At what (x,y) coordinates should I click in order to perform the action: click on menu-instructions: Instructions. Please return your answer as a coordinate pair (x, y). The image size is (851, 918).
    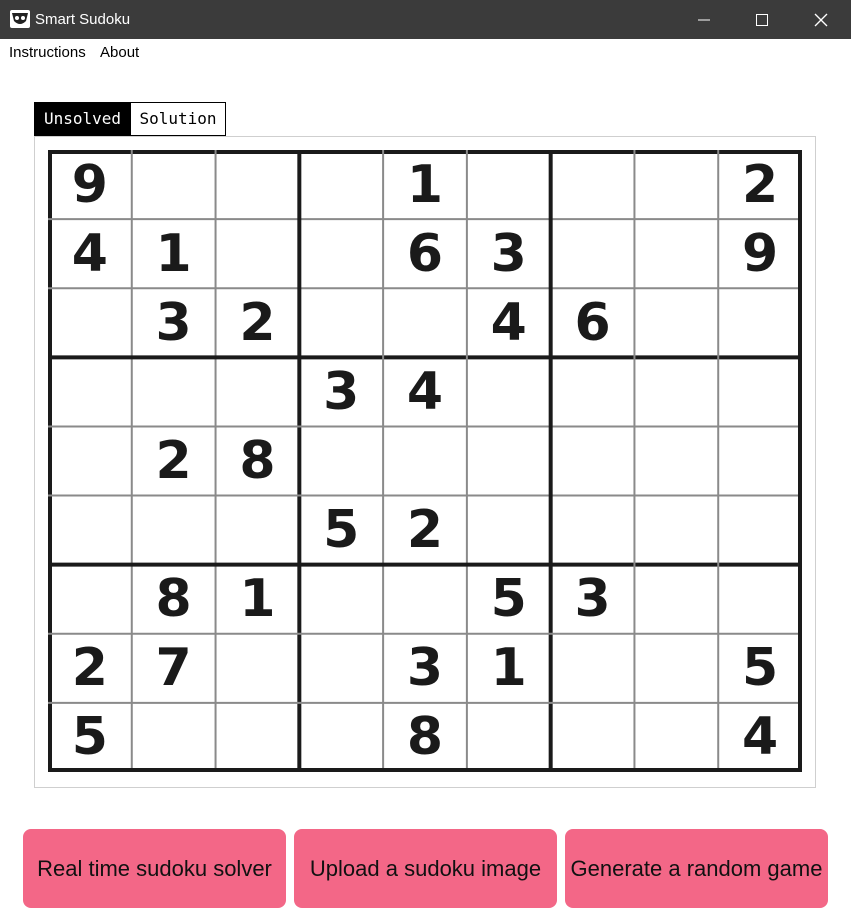
    Looking at the image, I should click on (47, 53).